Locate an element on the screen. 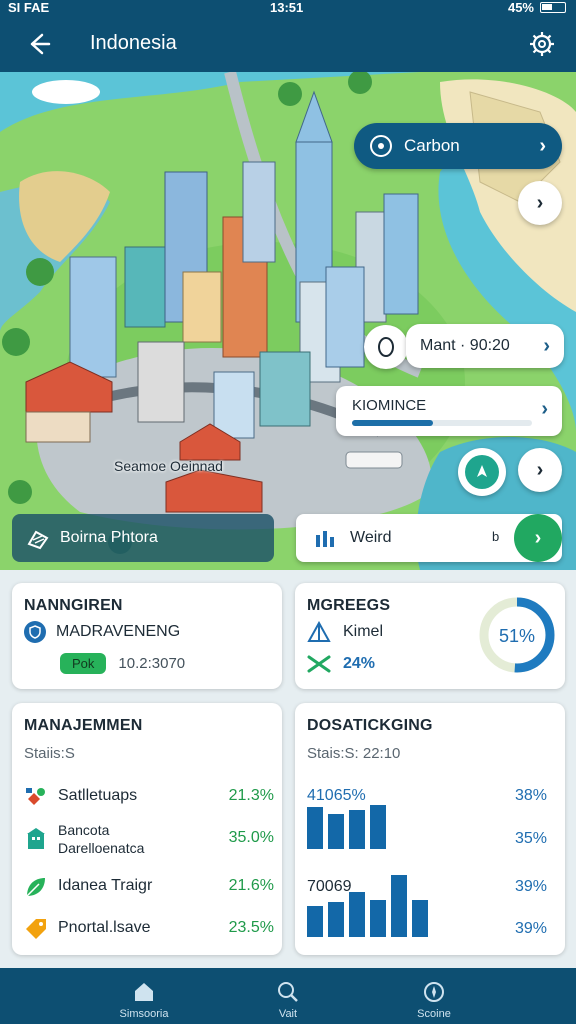 This screenshot has width=576, height=1024. compass-icon is located at coordinates (434, 992).